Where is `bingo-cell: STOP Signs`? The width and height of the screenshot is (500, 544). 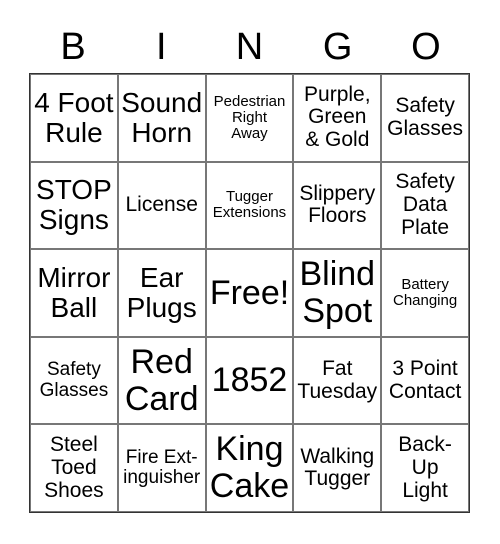
bingo-cell: STOP Signs is located at coordinates (74, 205).